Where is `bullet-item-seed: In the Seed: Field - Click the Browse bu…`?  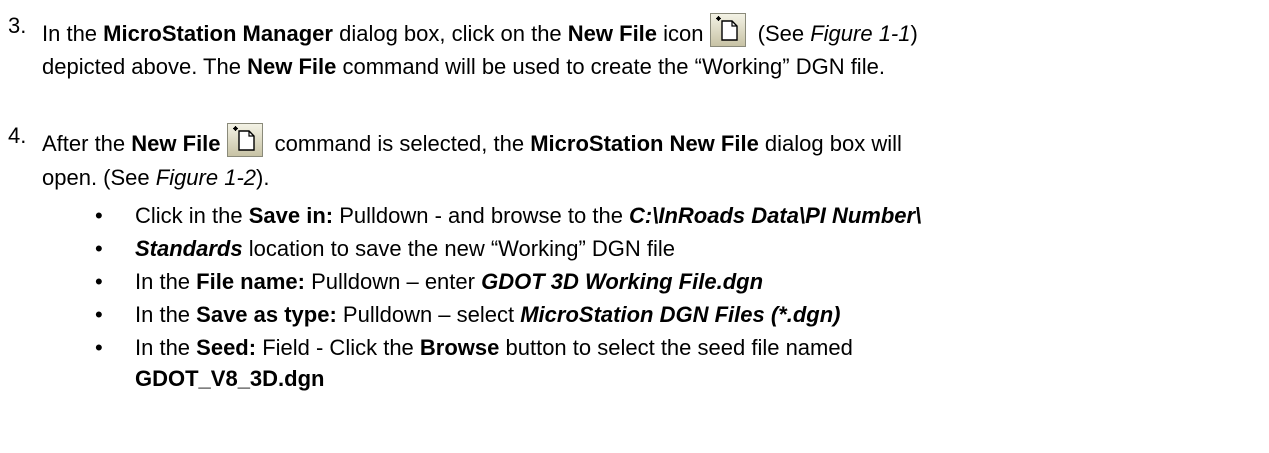 bullet-item-seed: In the Seed: Field - Click the Browse bu… is located at coordinates (494, 347).